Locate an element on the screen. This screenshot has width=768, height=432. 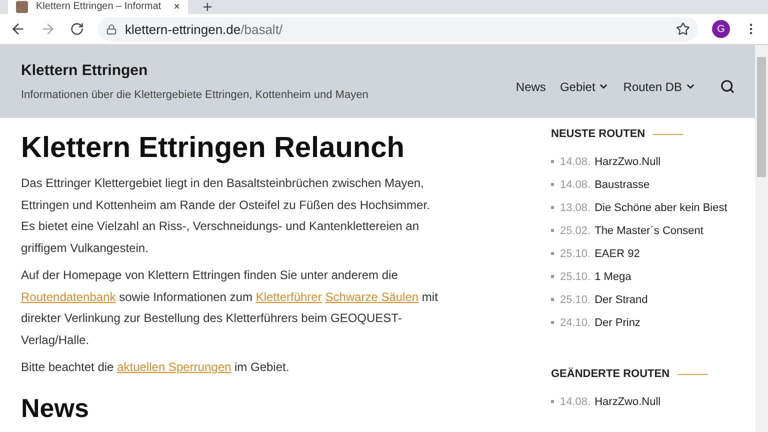
route-date: 24.10. is located at coordinates (575, 322).